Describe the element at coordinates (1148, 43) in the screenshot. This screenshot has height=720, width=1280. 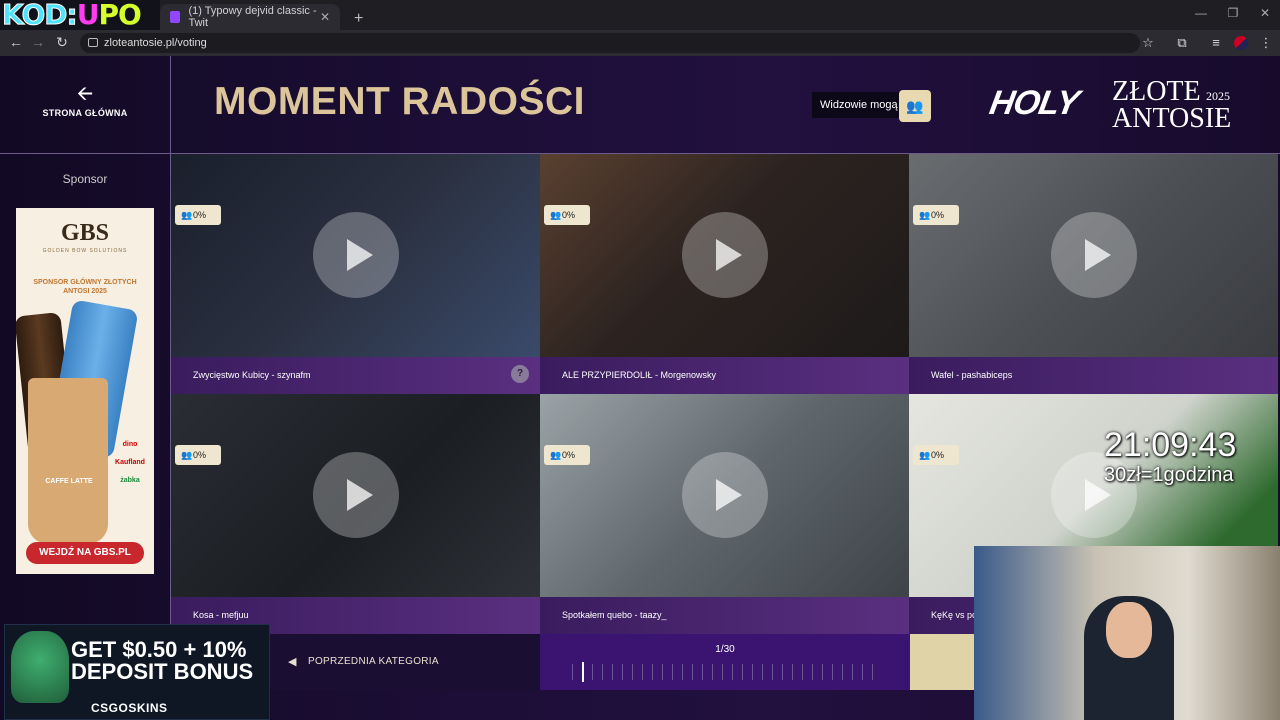
I see `bookmark-star-icon: ☆` at that location.